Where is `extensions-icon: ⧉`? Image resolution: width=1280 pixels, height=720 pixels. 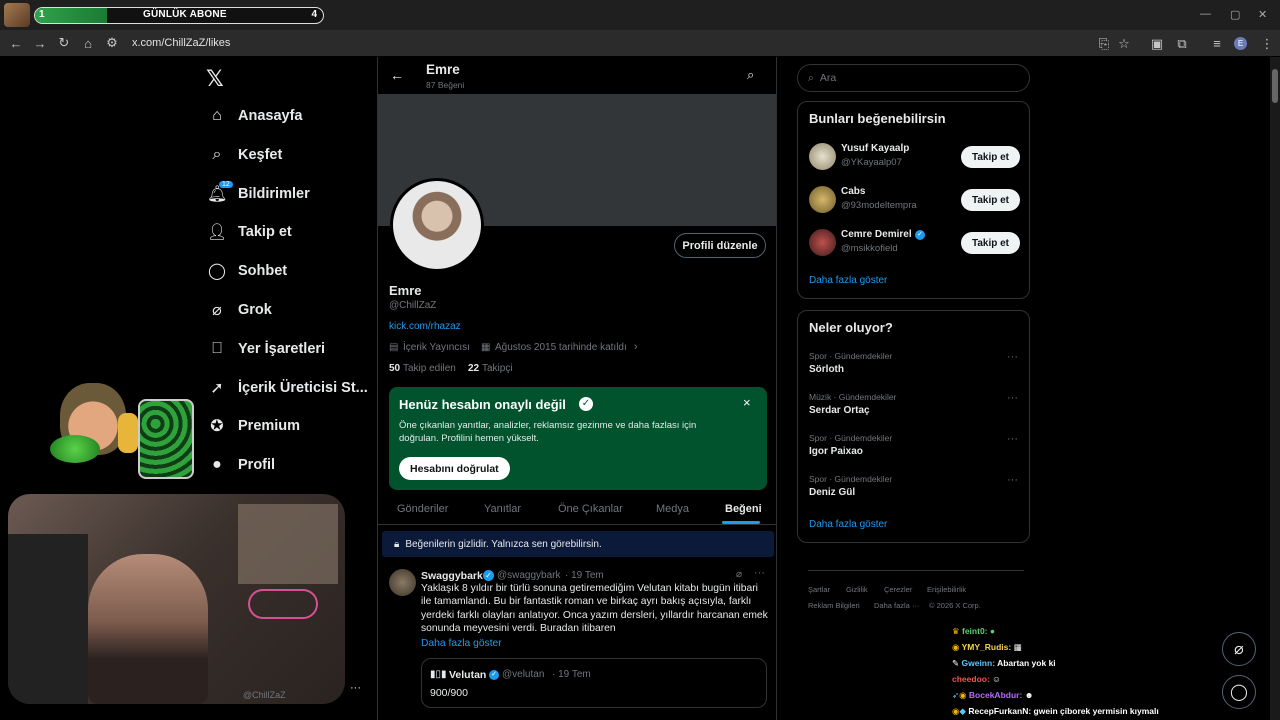
extensions-icon: ⧉ is located at coordinates (1182, 44).